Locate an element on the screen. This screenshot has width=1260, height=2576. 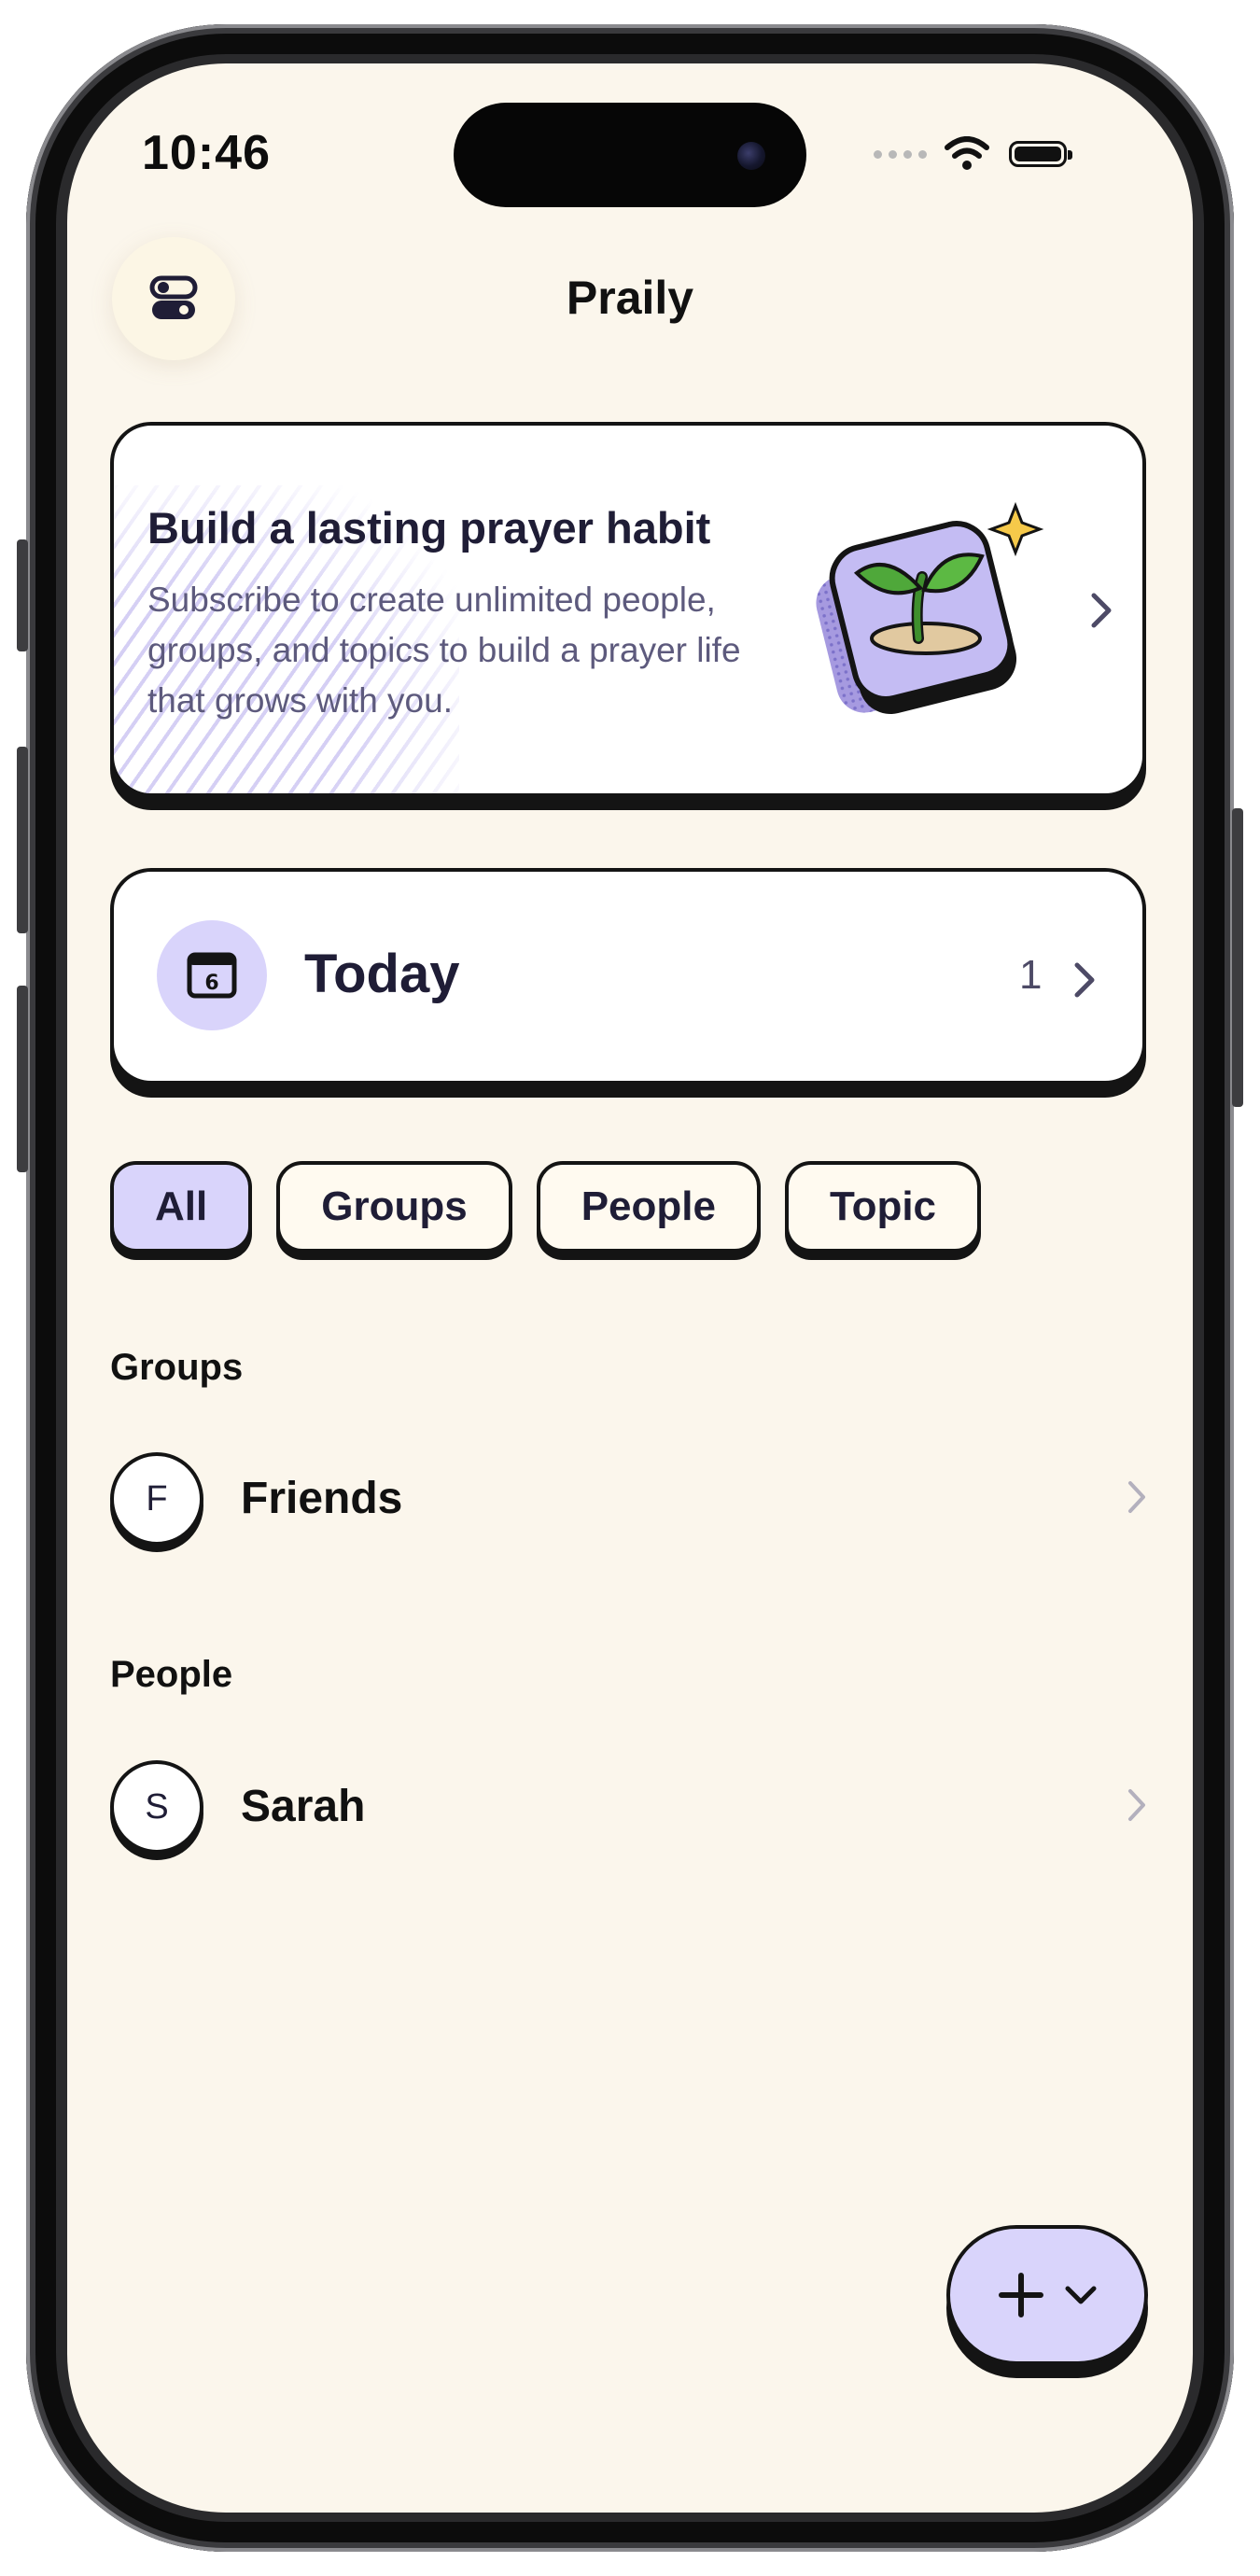
list-item-label: Friends is located at coordinates (322, 1498).